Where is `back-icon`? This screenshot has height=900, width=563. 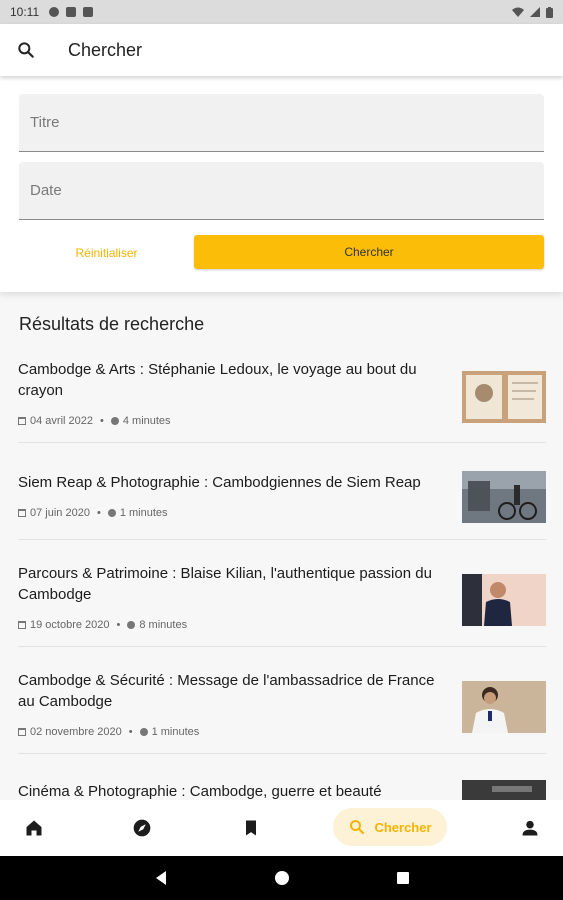
back-icon is located at coordinates (161, 878).